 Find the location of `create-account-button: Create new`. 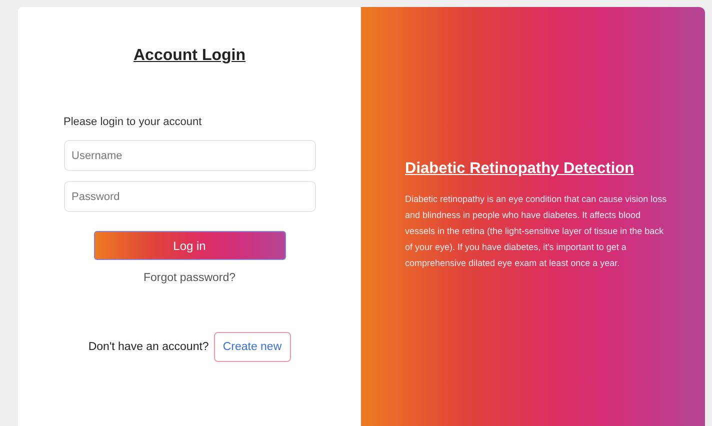

create-account-button: Create new is located at coordinates (252, 347).